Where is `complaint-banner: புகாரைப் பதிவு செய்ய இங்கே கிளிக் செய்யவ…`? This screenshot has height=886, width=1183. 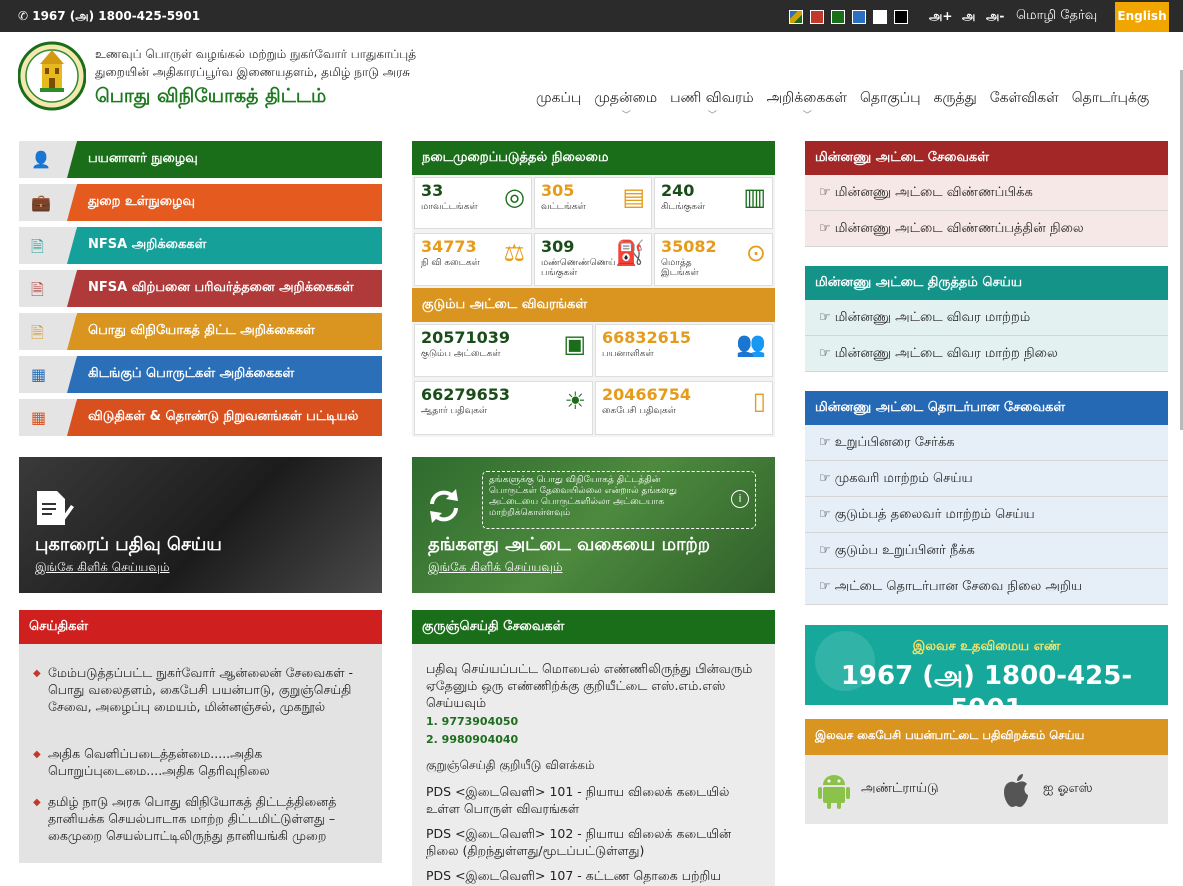
complaint-banner: புகாரைப் பதிவு செய்ய இங்கே கிளிக் செய்யவ… is located at coordinates (200, 525).